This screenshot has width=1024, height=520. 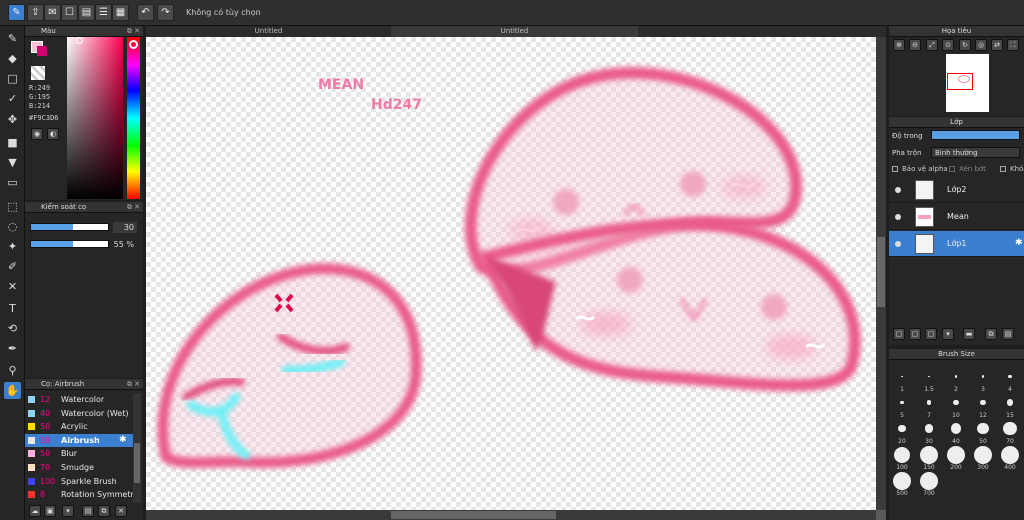 I want to click on cloud-icon: ☁, so click(x=35, y=511).